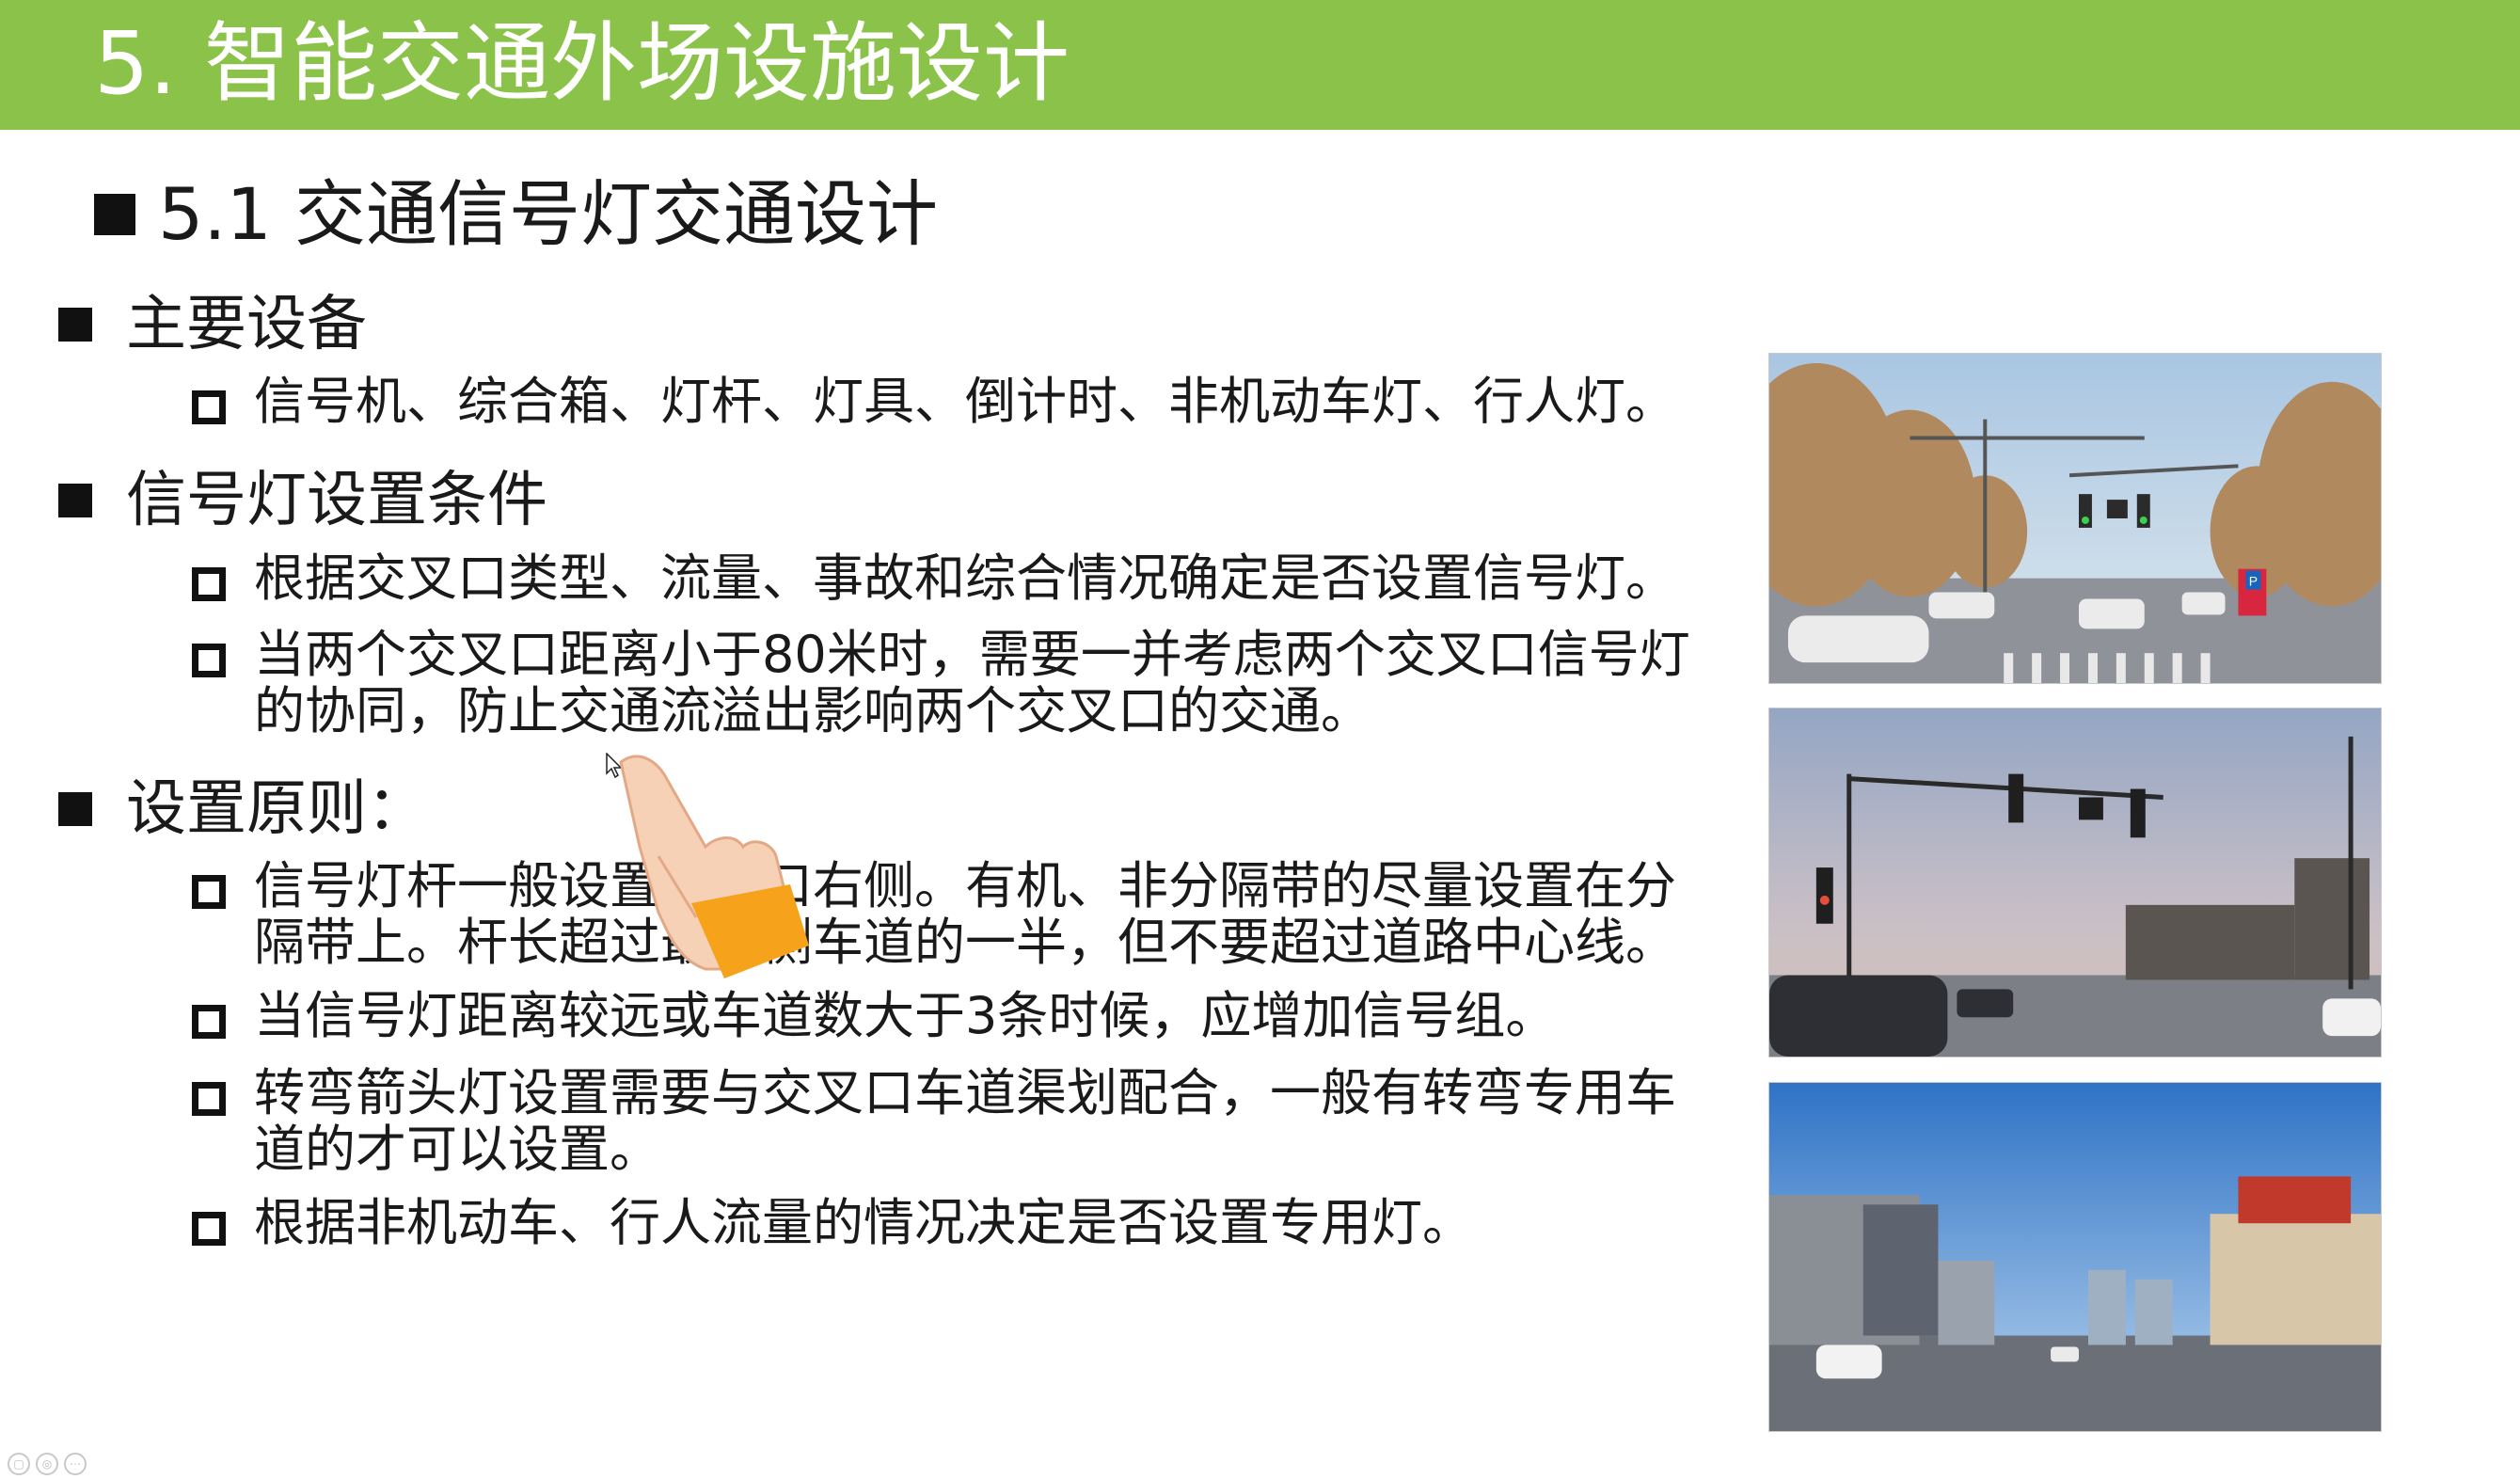 The width and height of the screenshot is (2520, 1479). I want to click on sub-item: 根据非机动车、行人流量的情况决定是否设置专用灯。, so click(963, 1223).